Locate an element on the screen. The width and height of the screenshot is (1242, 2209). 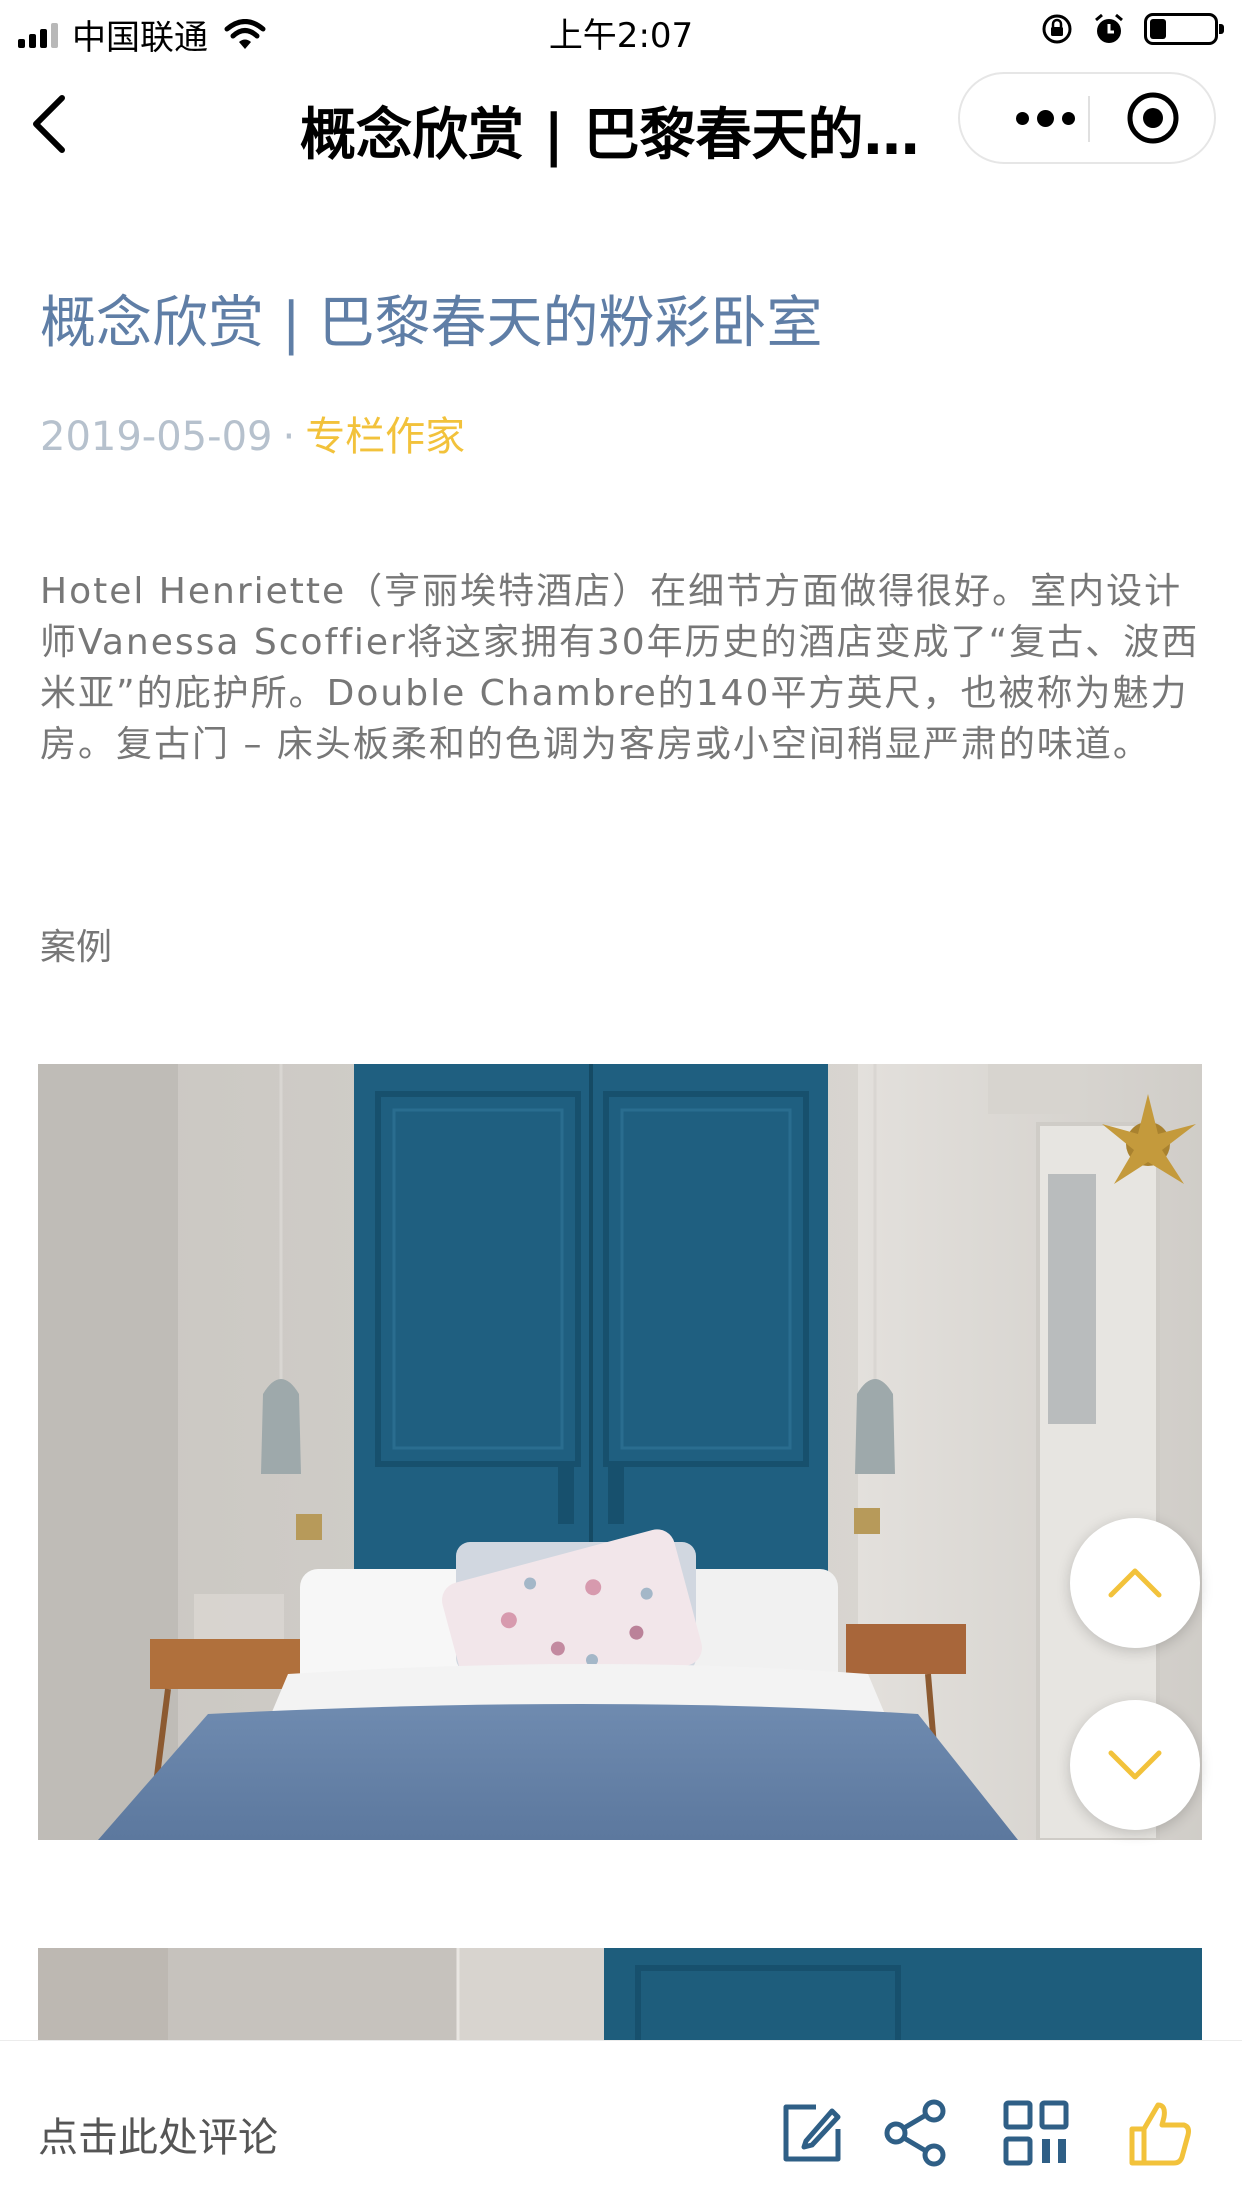
scroll-up-button is located at coordinates (1135, 1583).